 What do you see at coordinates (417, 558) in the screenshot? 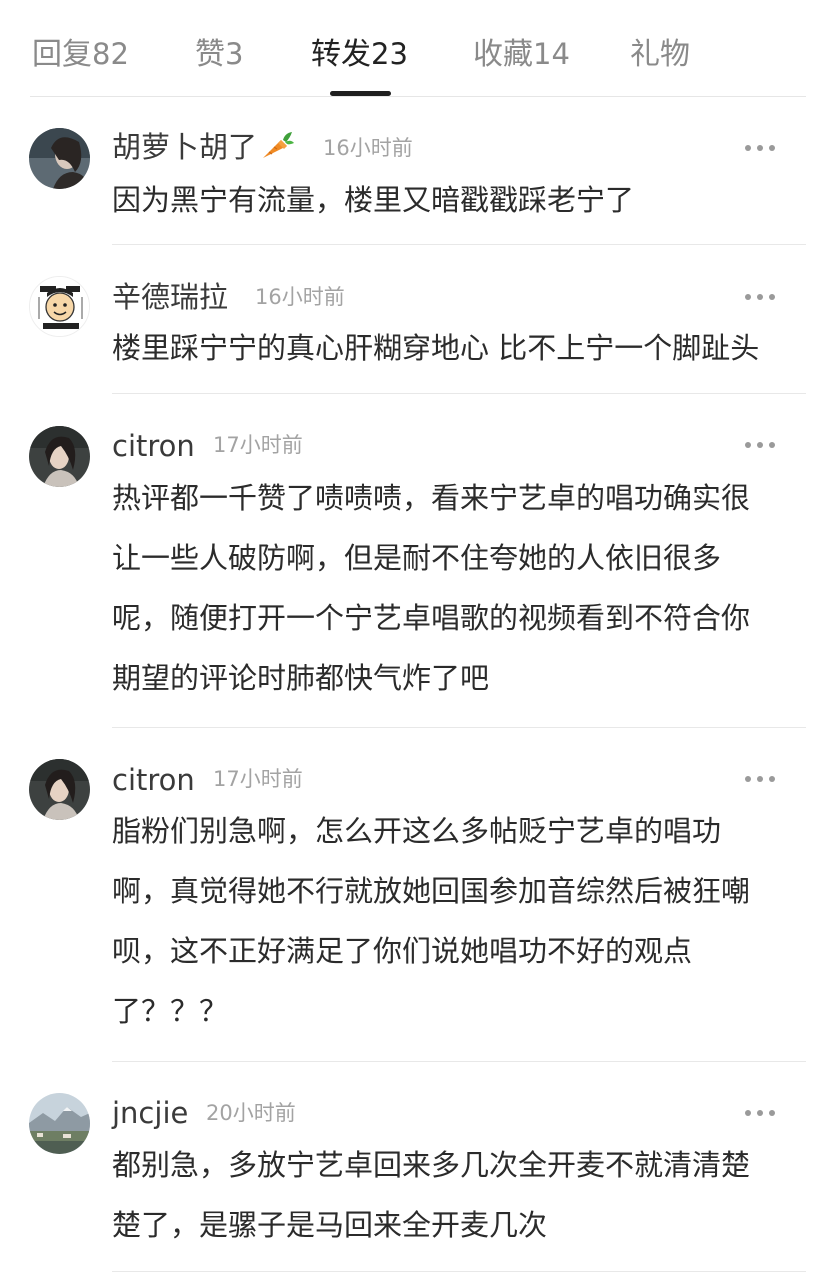
I see `comment-line: 让一些人破防啊，但是耐不住夸她的人依旧很多` at bounding box center [417, 558].